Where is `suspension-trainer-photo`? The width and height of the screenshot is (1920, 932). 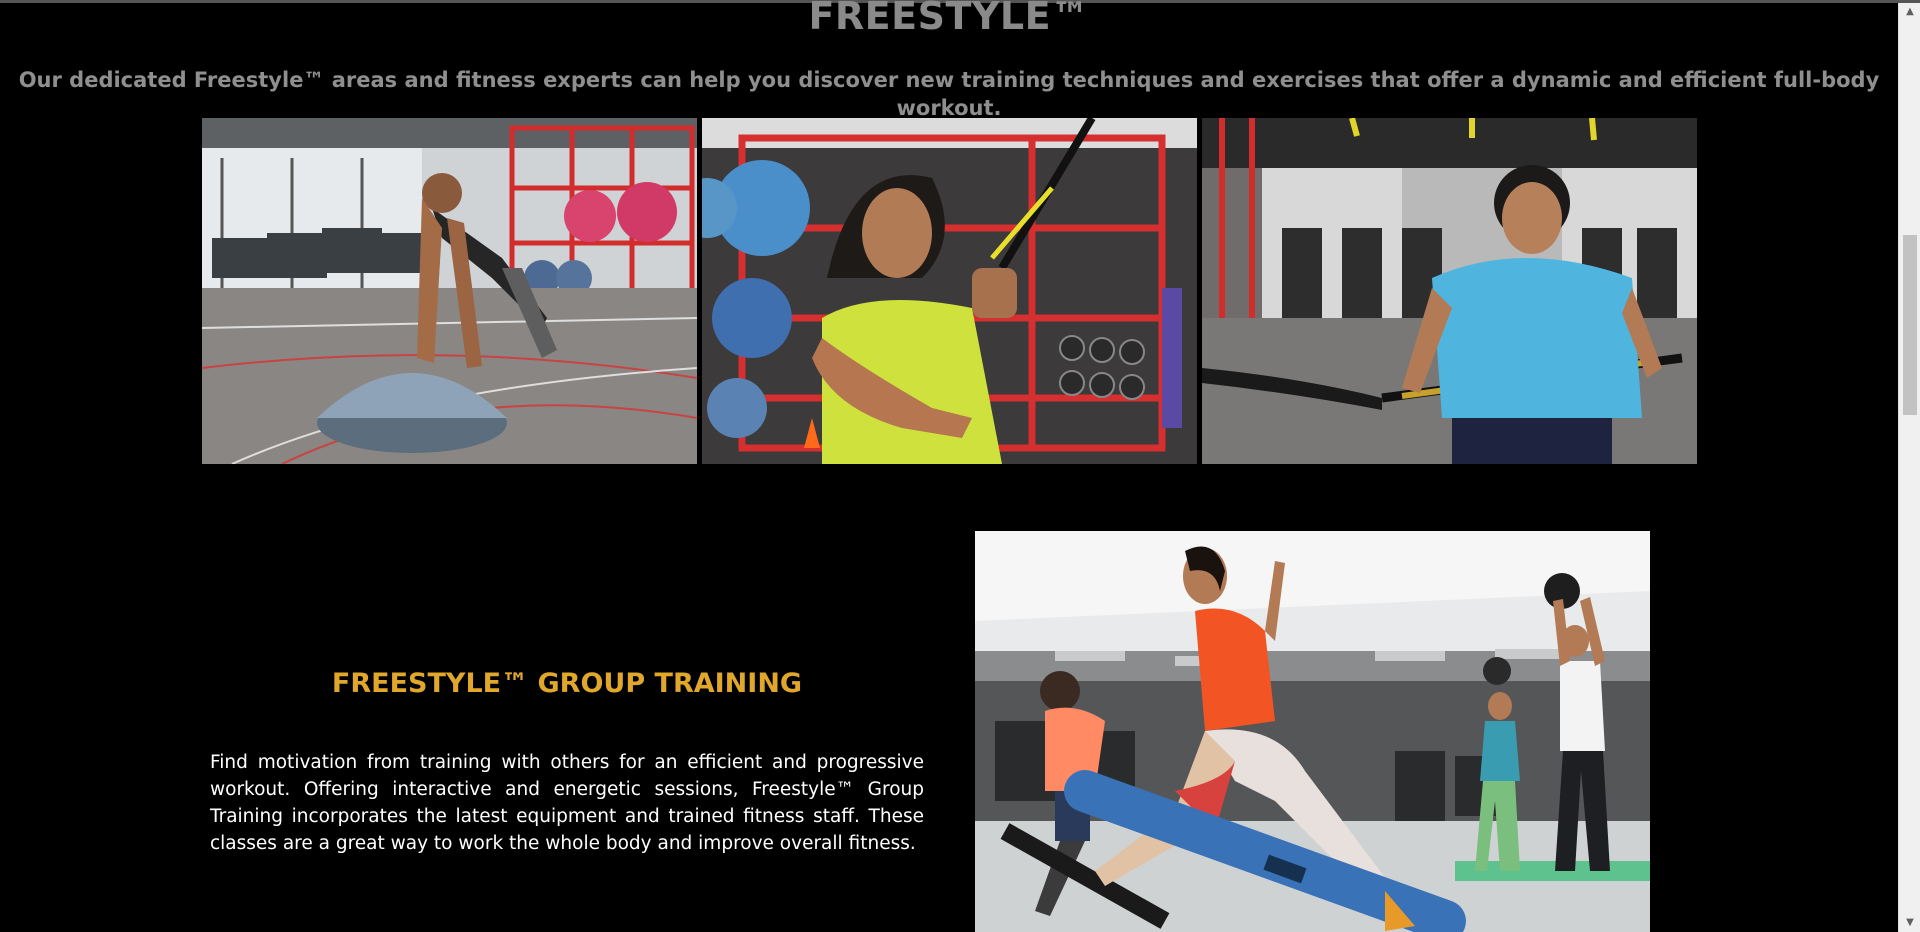 suspension-trainer-photo is located at coordinates (949, 291).